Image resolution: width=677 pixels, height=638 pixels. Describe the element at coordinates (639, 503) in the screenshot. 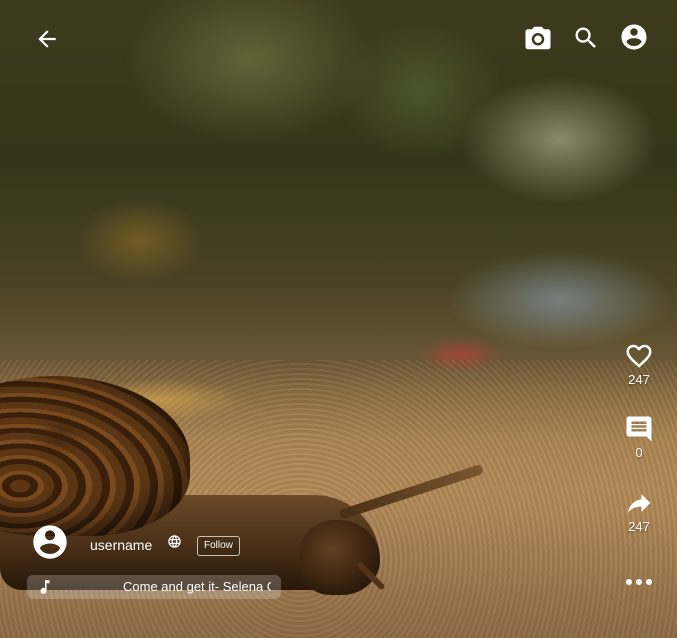

I see `share-icon` at that location.